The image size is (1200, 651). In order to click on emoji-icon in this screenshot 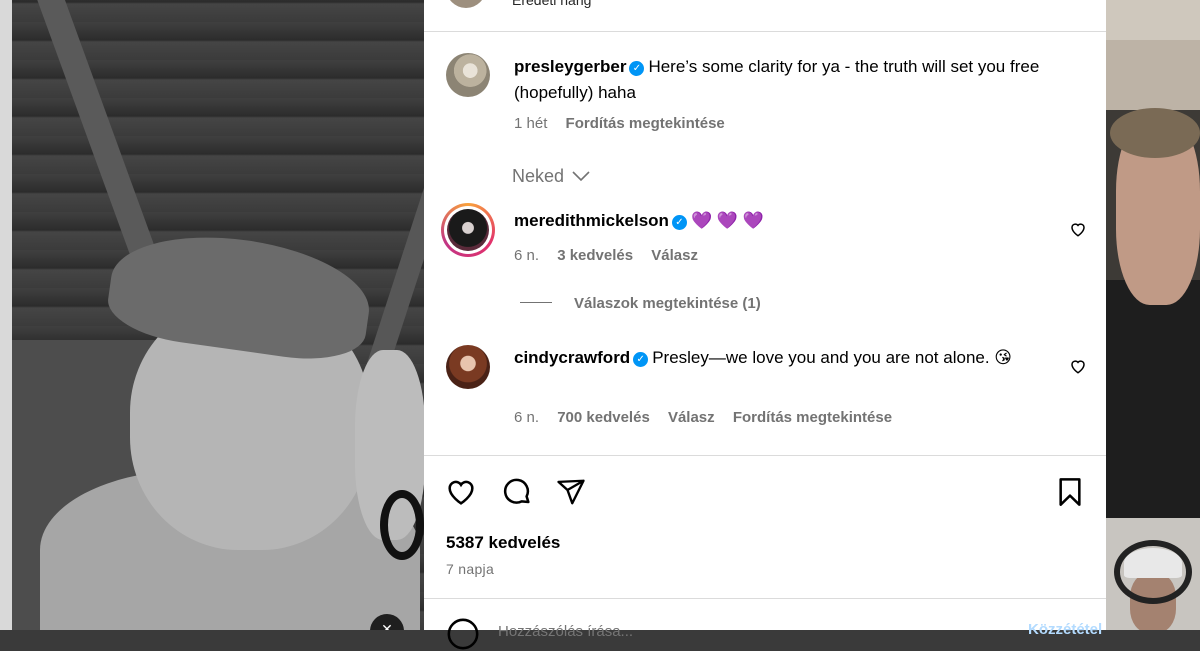, I will do `click(463, 634)`.